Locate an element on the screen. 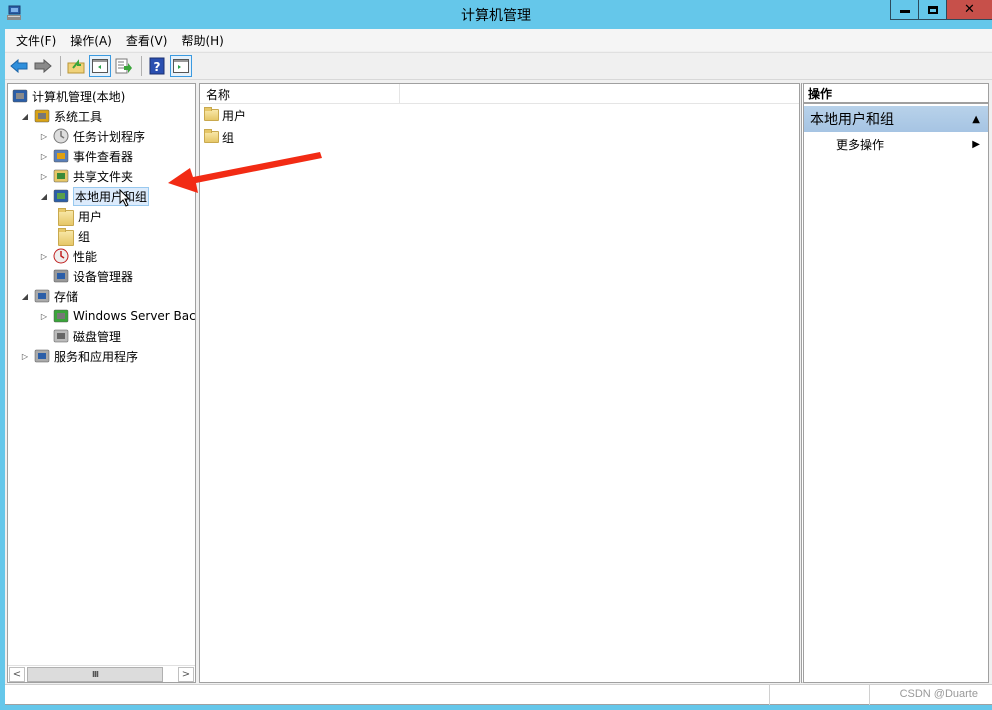 The width and height of the screenshot is (992, 710). status-bar: CSDN @Duarte is located at coordinates (498, 694).